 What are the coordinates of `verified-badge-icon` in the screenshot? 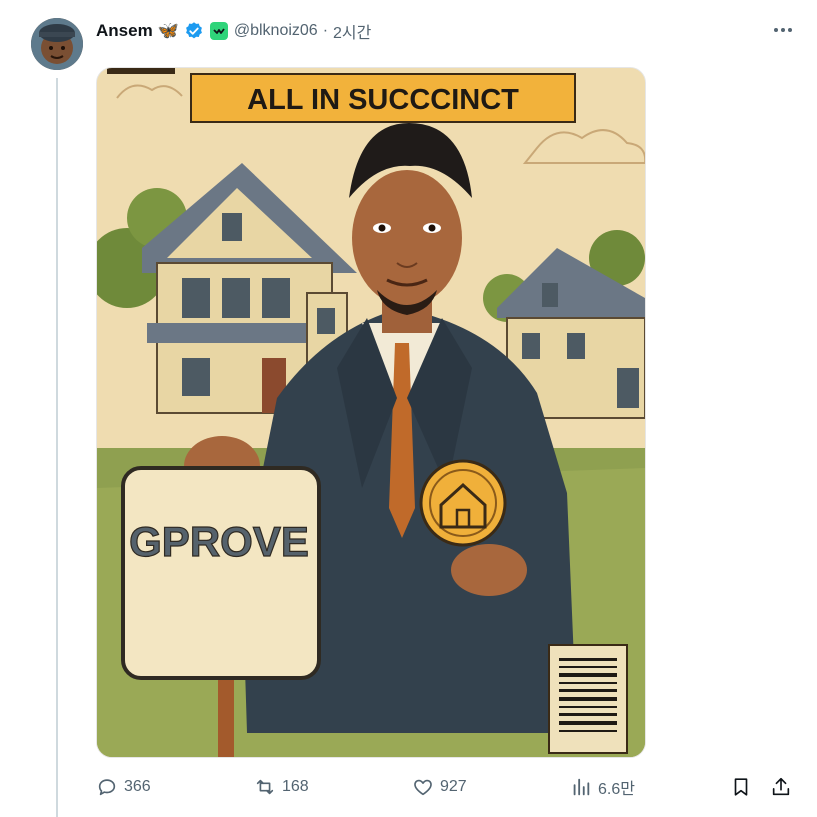 It's located at (194, 31).